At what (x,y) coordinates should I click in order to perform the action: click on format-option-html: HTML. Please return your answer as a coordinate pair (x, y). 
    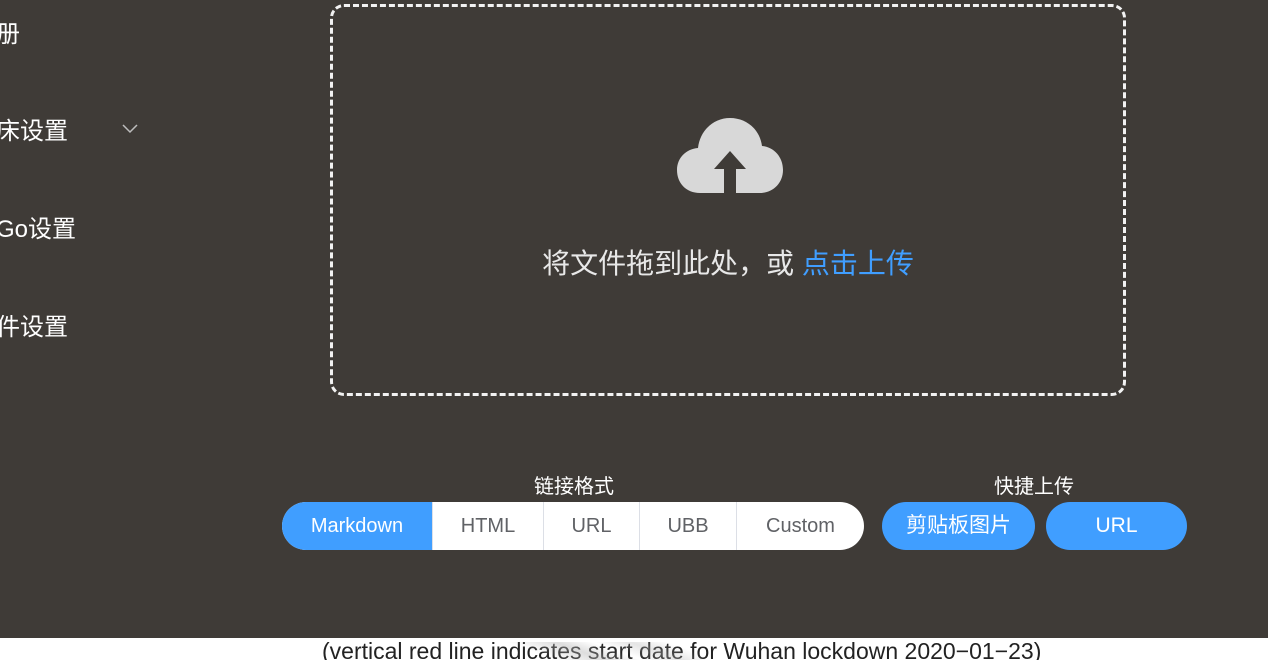
    Looking at the image, I should click on (487, 526).